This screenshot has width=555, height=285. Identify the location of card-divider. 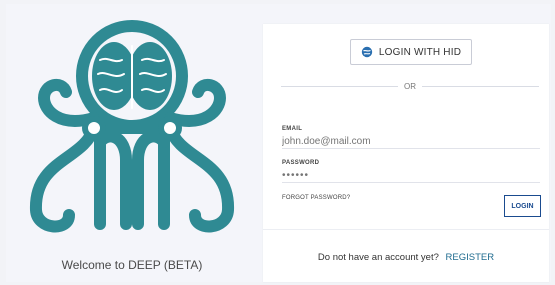
(406, 229).